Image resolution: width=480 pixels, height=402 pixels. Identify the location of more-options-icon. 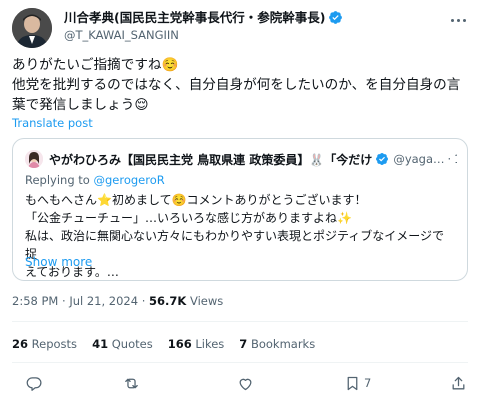
(458, 20).